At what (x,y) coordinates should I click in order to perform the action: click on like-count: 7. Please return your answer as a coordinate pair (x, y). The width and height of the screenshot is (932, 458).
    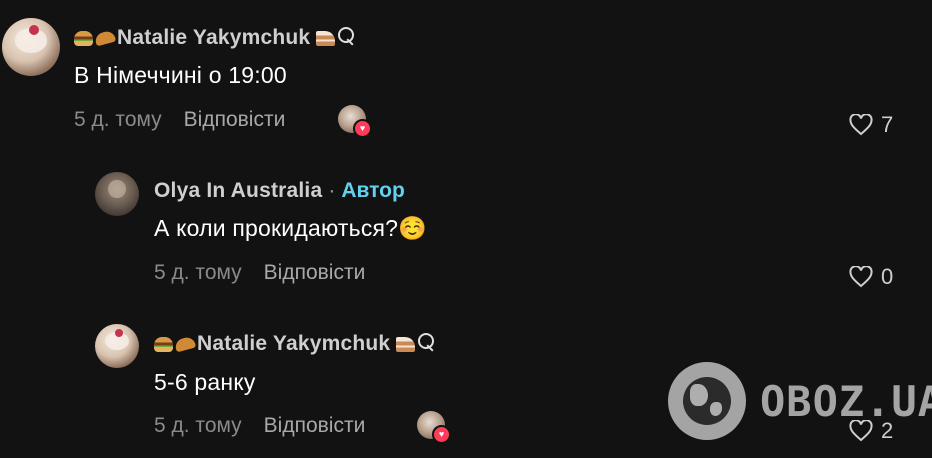
    Looking at the image, I should click on (887, 124).